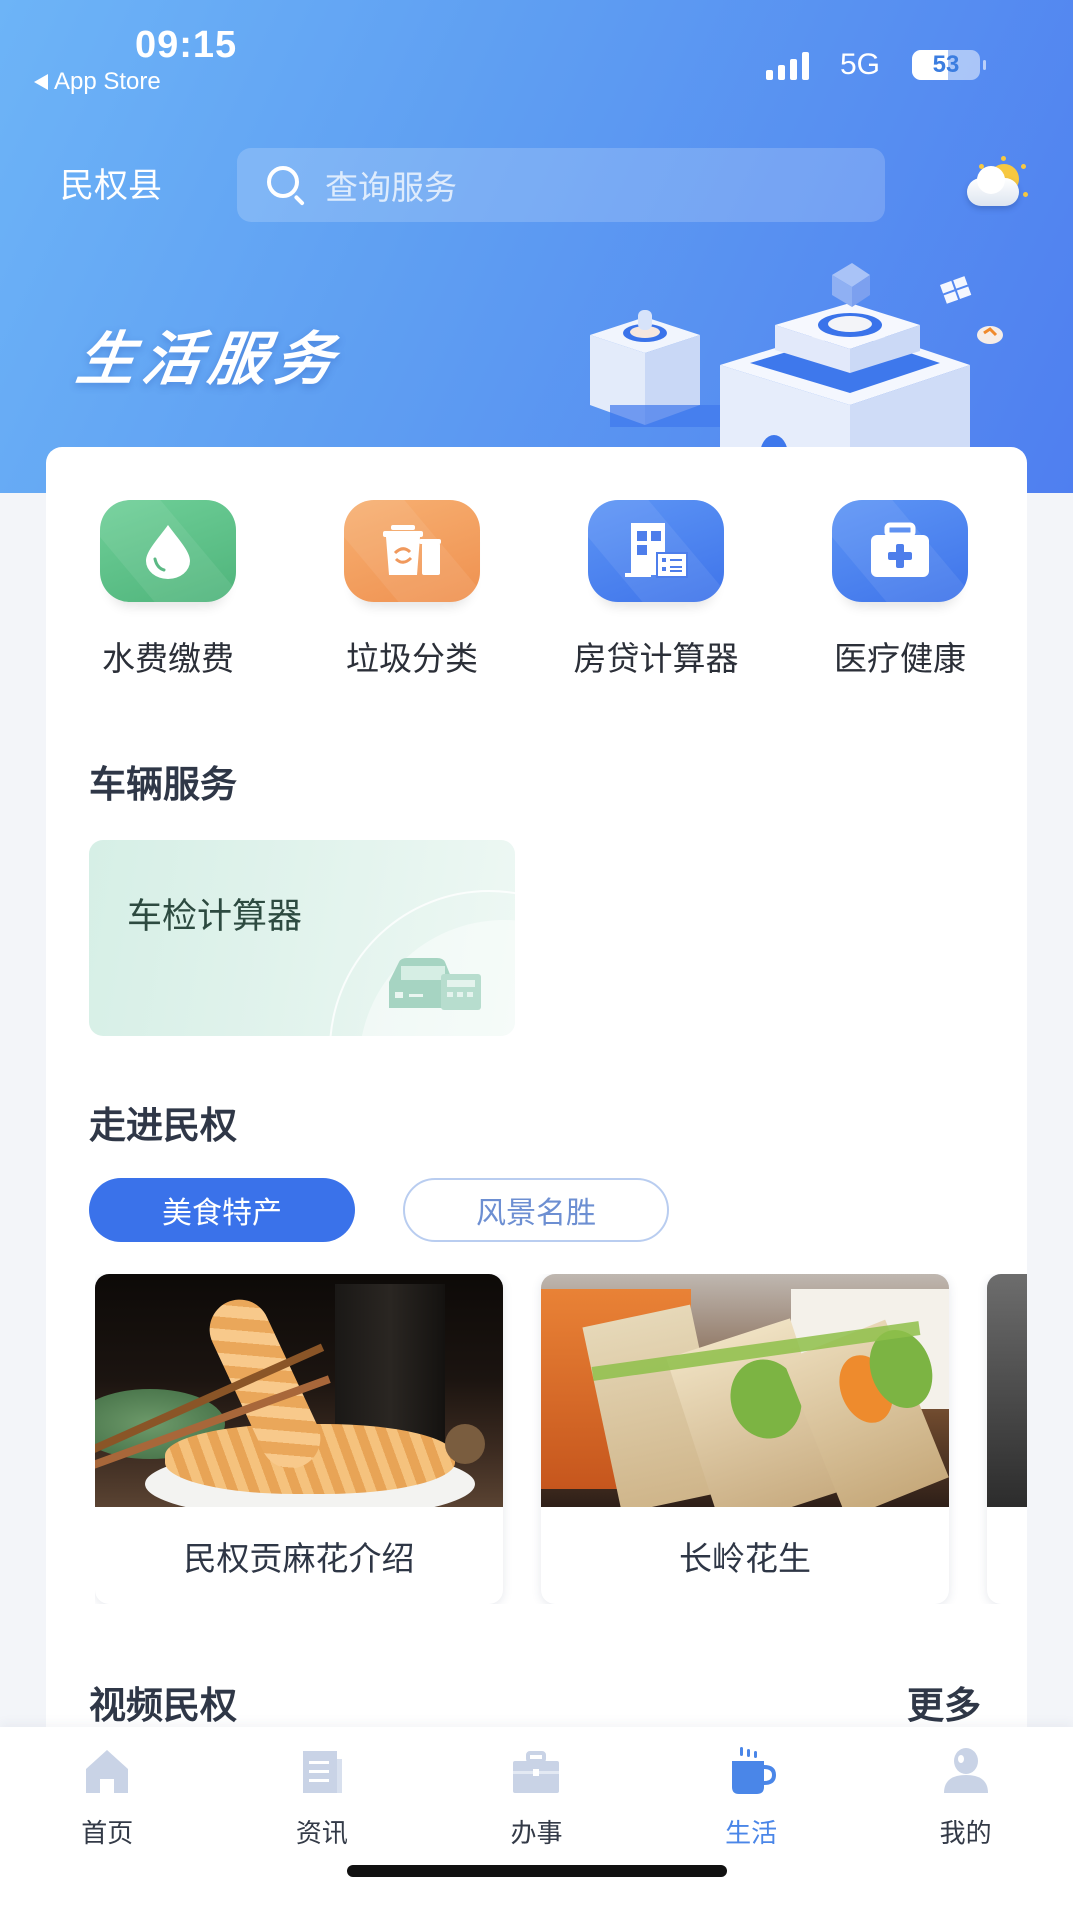 Image resolution: width=1073 pixels, height=1913 pixels. I want to click on service-grid: 水费缴费 垃圾分类 房贷计算器 医疗健康, so click(536, 590).